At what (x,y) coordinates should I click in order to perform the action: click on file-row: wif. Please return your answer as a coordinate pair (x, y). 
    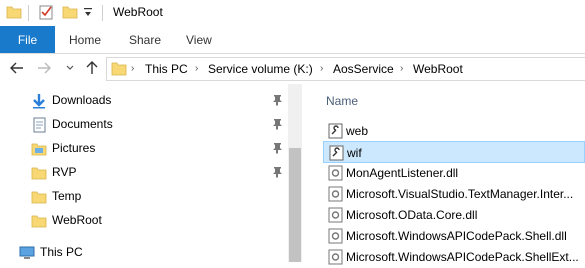
    Looking at the image, I should click on (454, 152).